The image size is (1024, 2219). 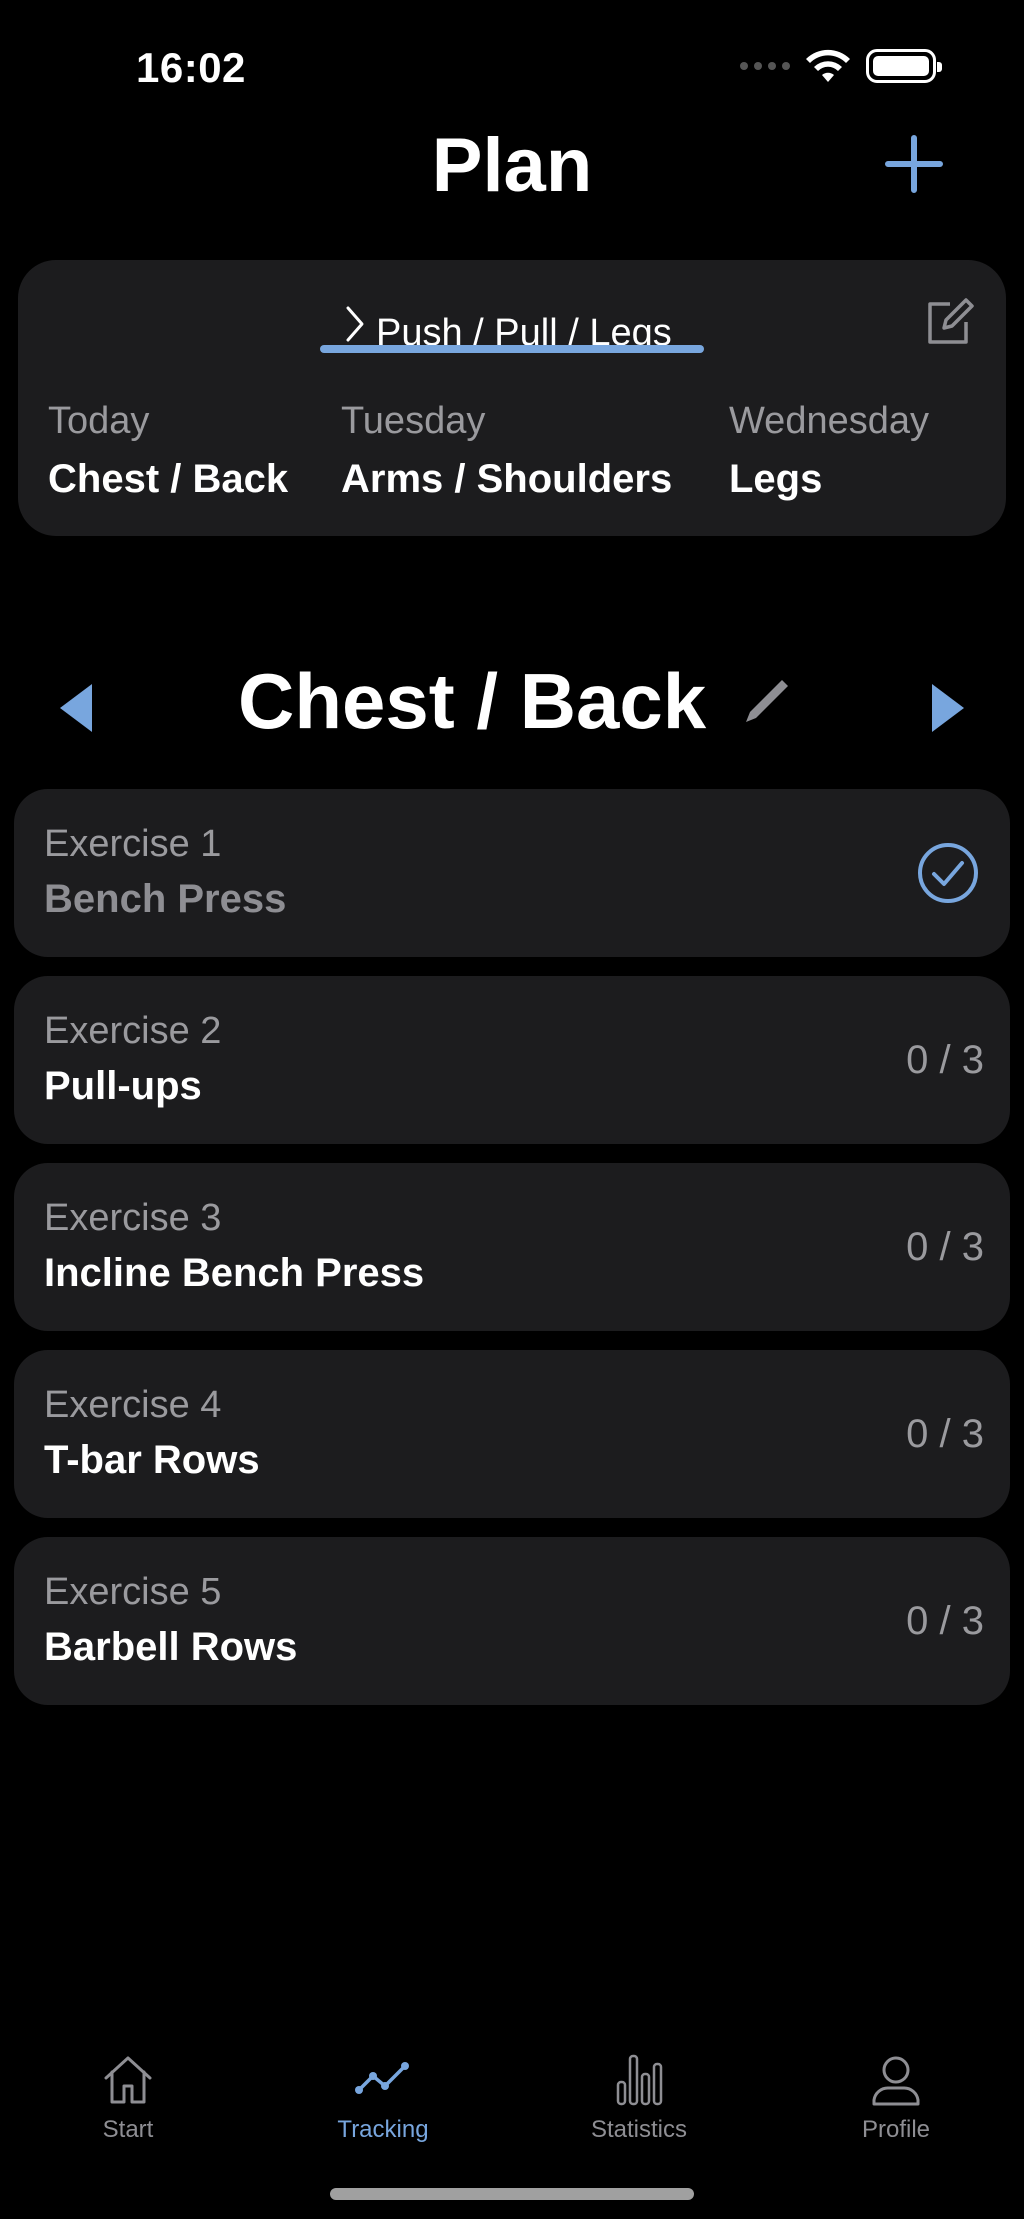 I want to click on tab-statistics: Statistics, so click(x=639, y=2097).